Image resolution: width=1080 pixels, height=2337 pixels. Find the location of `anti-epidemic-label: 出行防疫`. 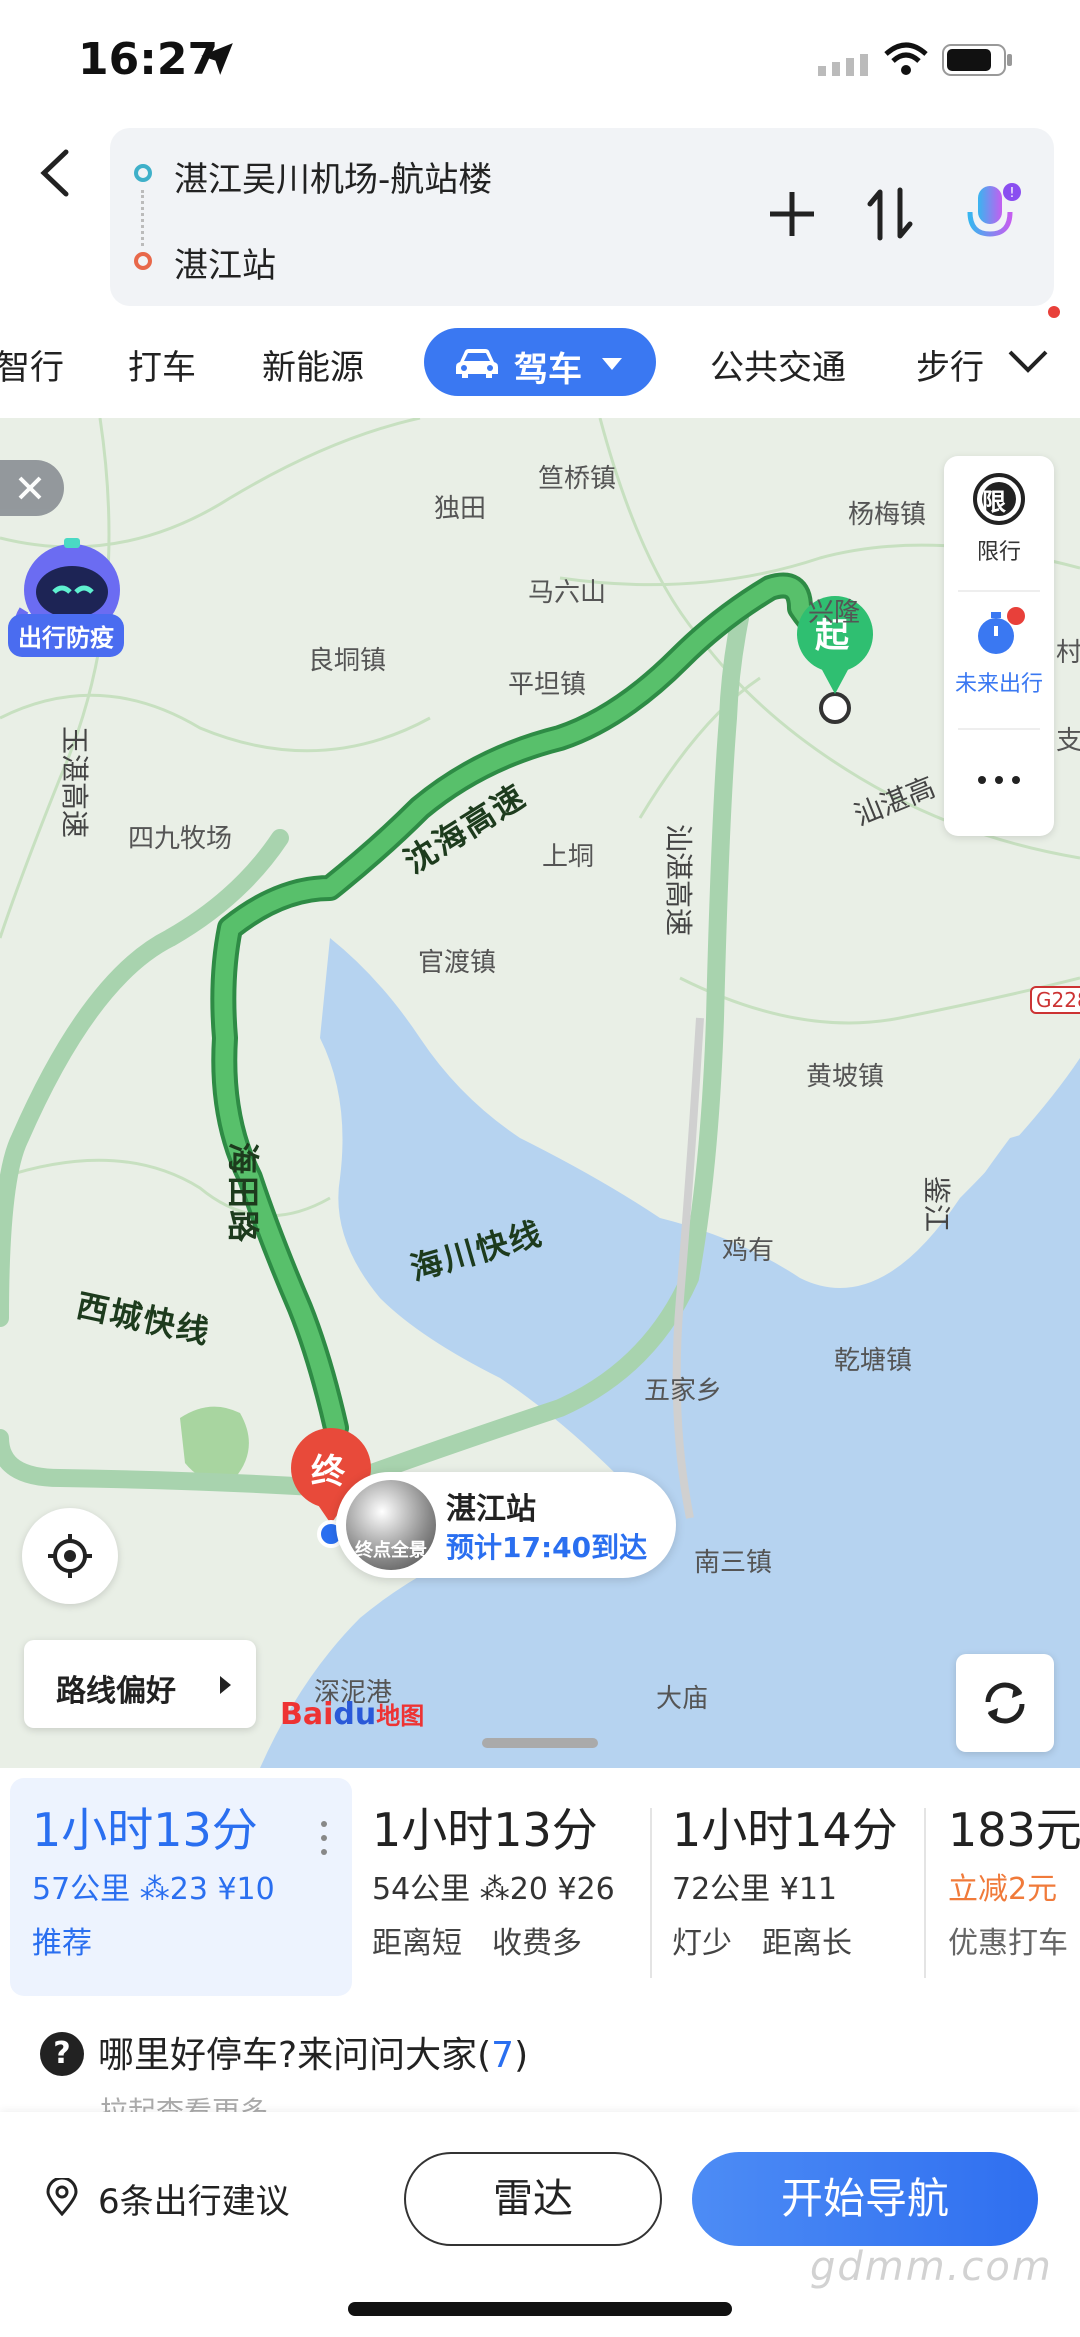

anti-epidemic-label: 出行防疫 is located at coordinates (66, 635).